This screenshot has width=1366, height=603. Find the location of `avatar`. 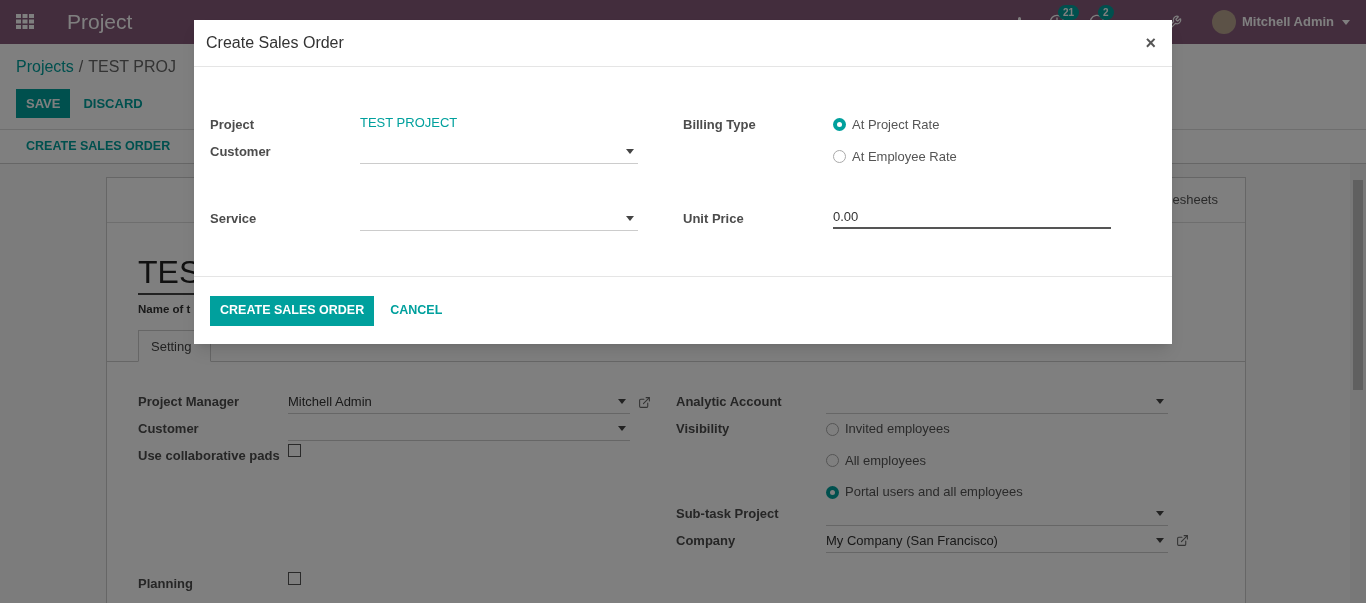

avatar is located at coordinates (1224, 22).